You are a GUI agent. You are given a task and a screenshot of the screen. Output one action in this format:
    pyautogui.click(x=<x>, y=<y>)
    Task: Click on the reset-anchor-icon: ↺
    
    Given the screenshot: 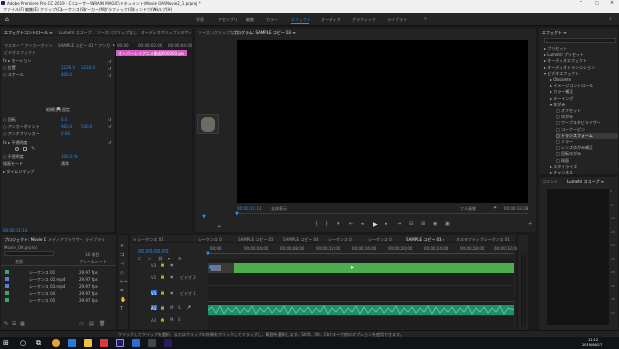 What is the action you would take?
    pyautogui.click(x=109, y=126)
    